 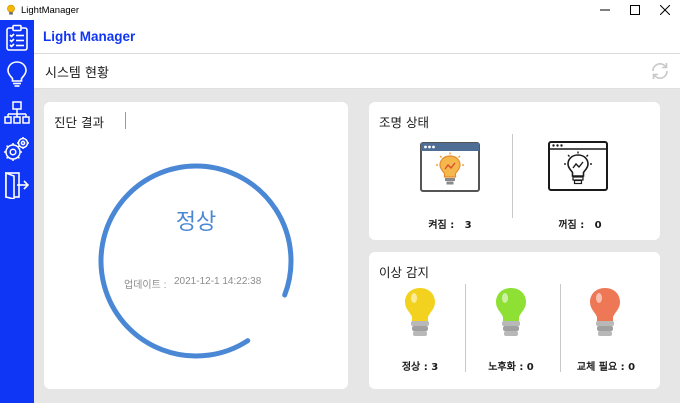 I want to click on bulb-replace-icon, so click(x=605, y=312).